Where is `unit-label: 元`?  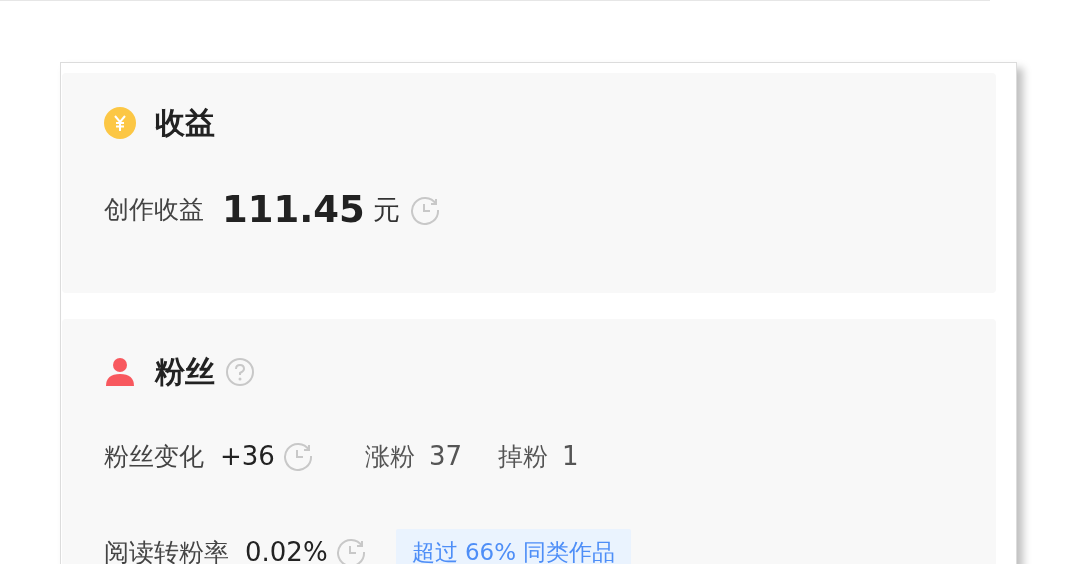 unit-label: 元 is located at coordinates (386, 209).